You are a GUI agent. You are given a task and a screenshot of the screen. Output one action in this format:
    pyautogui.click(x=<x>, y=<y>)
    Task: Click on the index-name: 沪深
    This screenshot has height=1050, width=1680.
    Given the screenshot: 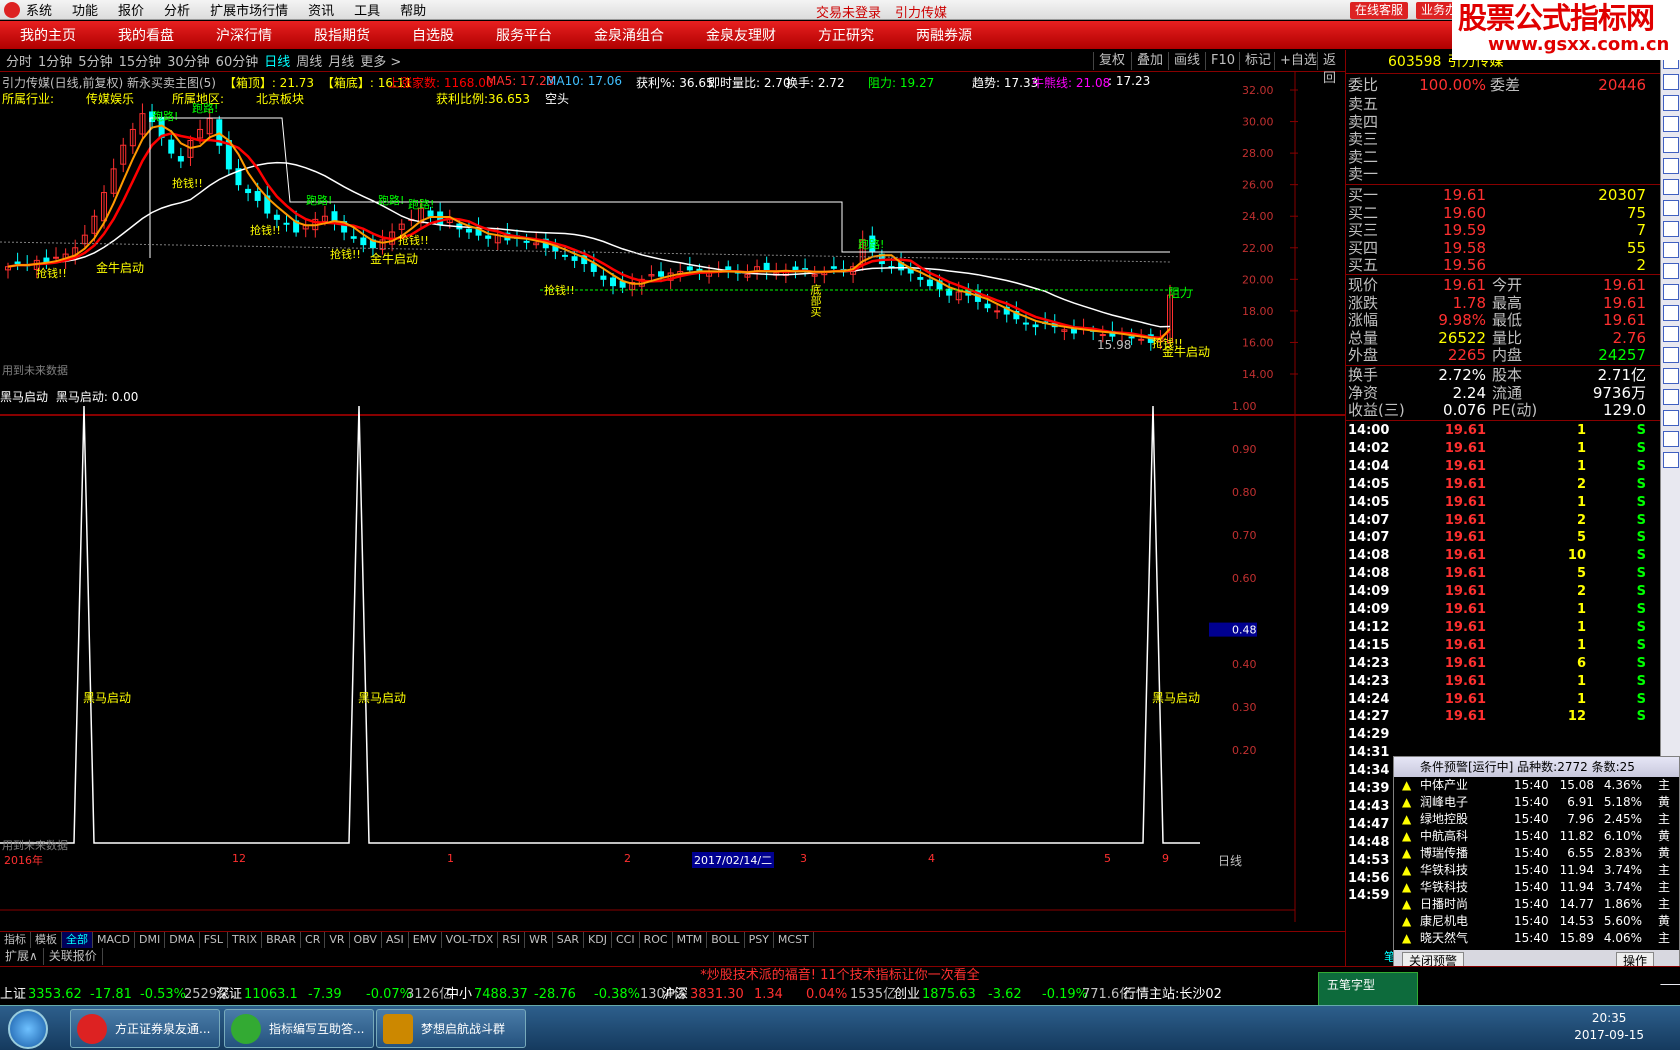 What is the action you would take?
    pyautogui.click(x=675, y=995)
    